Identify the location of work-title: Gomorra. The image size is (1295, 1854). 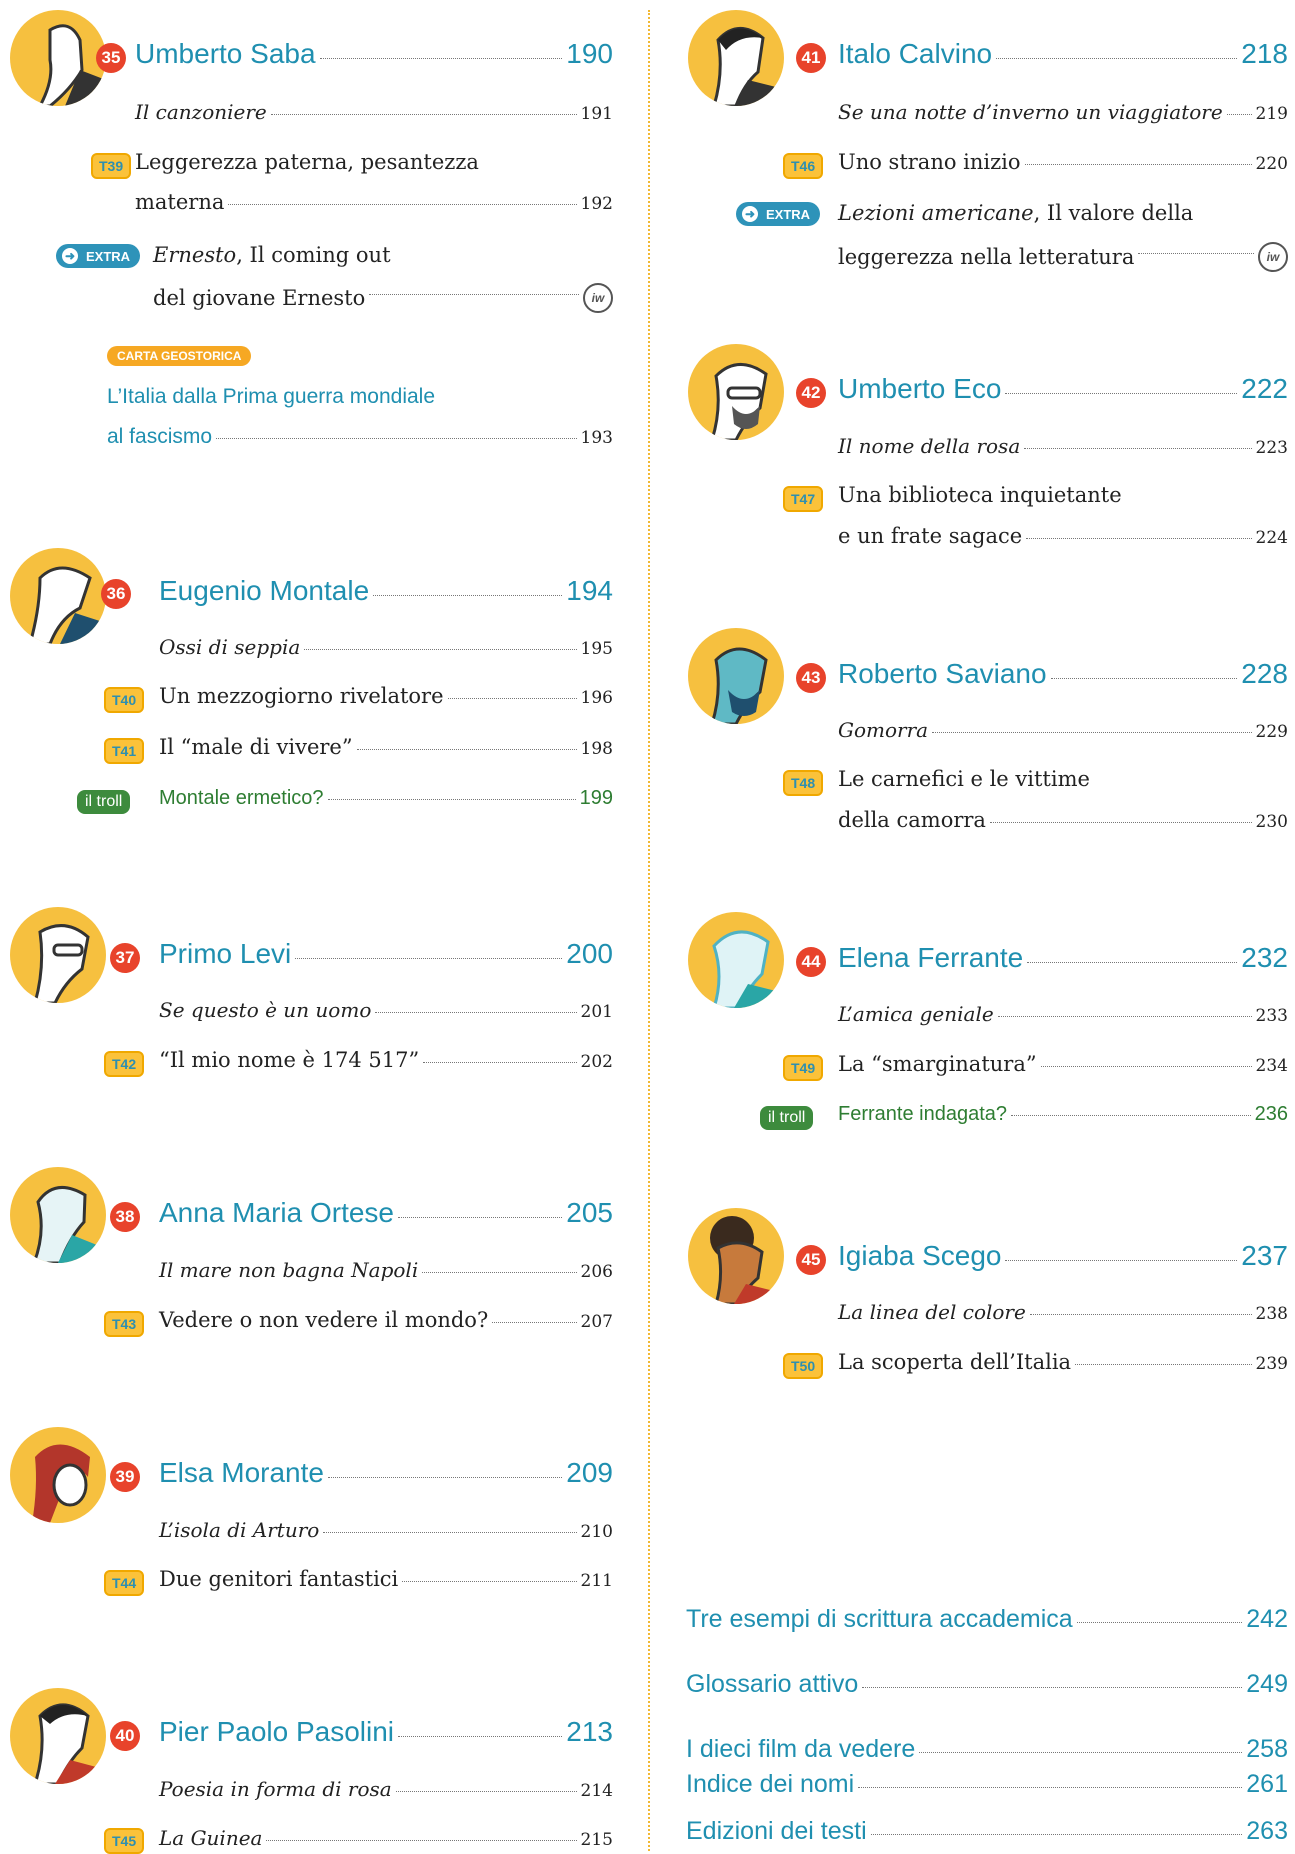
(883, 730).